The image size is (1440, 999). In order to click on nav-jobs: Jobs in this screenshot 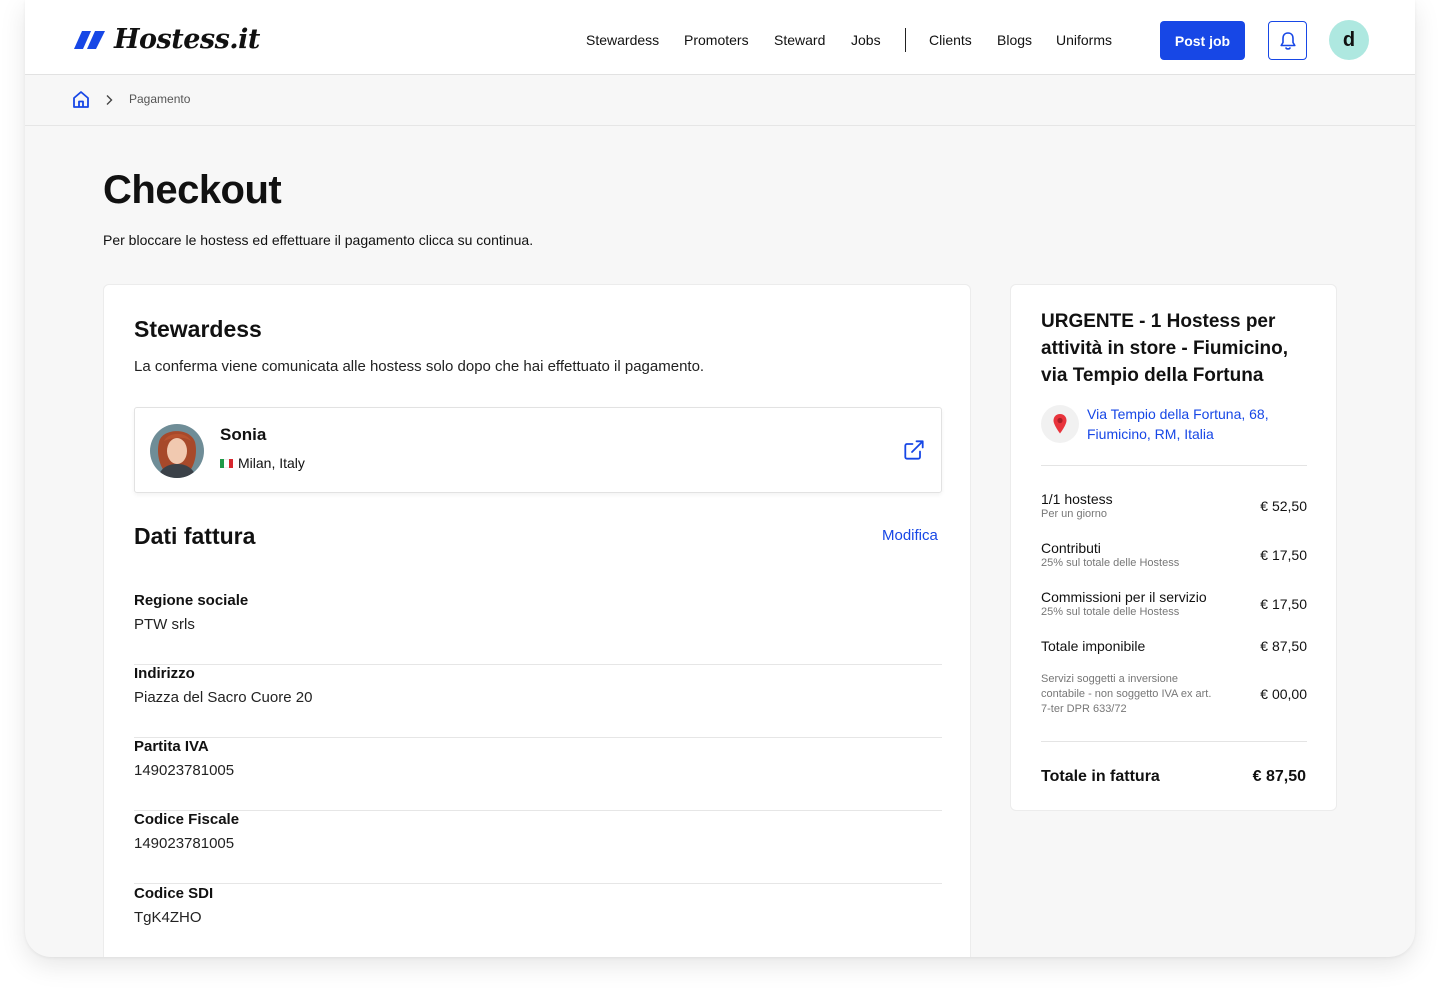, I will do `click(866, 40)`.